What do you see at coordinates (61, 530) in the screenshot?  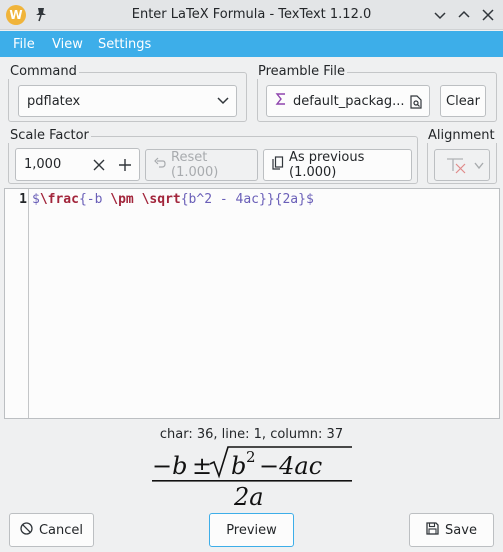 I see `cancel-label: Cancel` at bounding box center [61, 530].